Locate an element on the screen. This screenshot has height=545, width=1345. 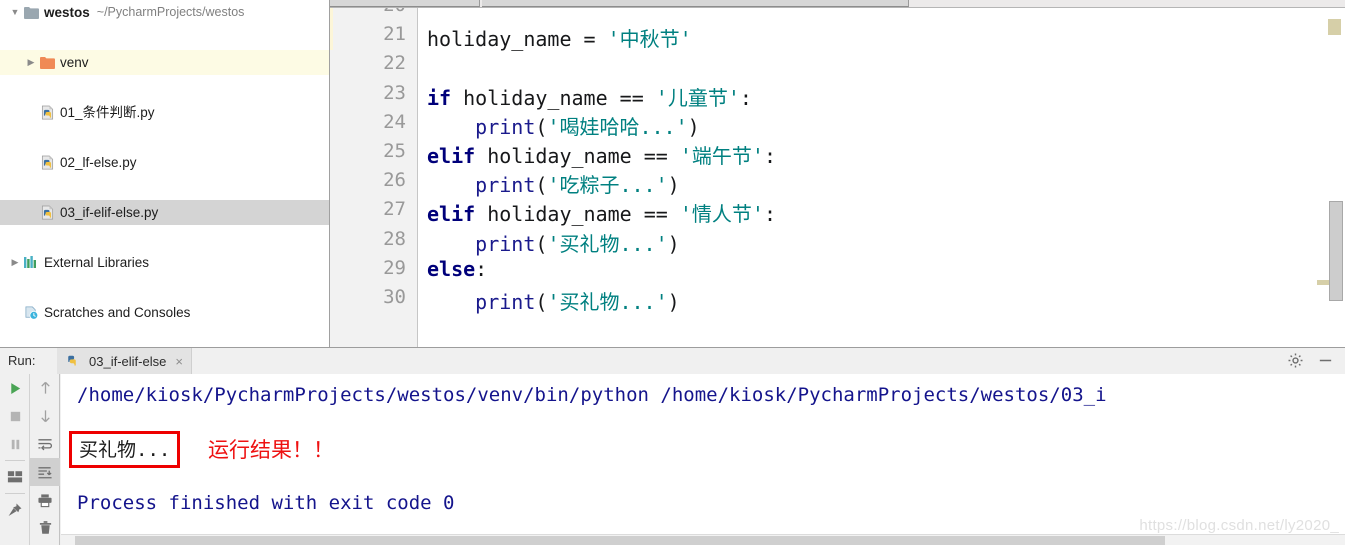
line-number: 23 is located at coordinates (394, 92).